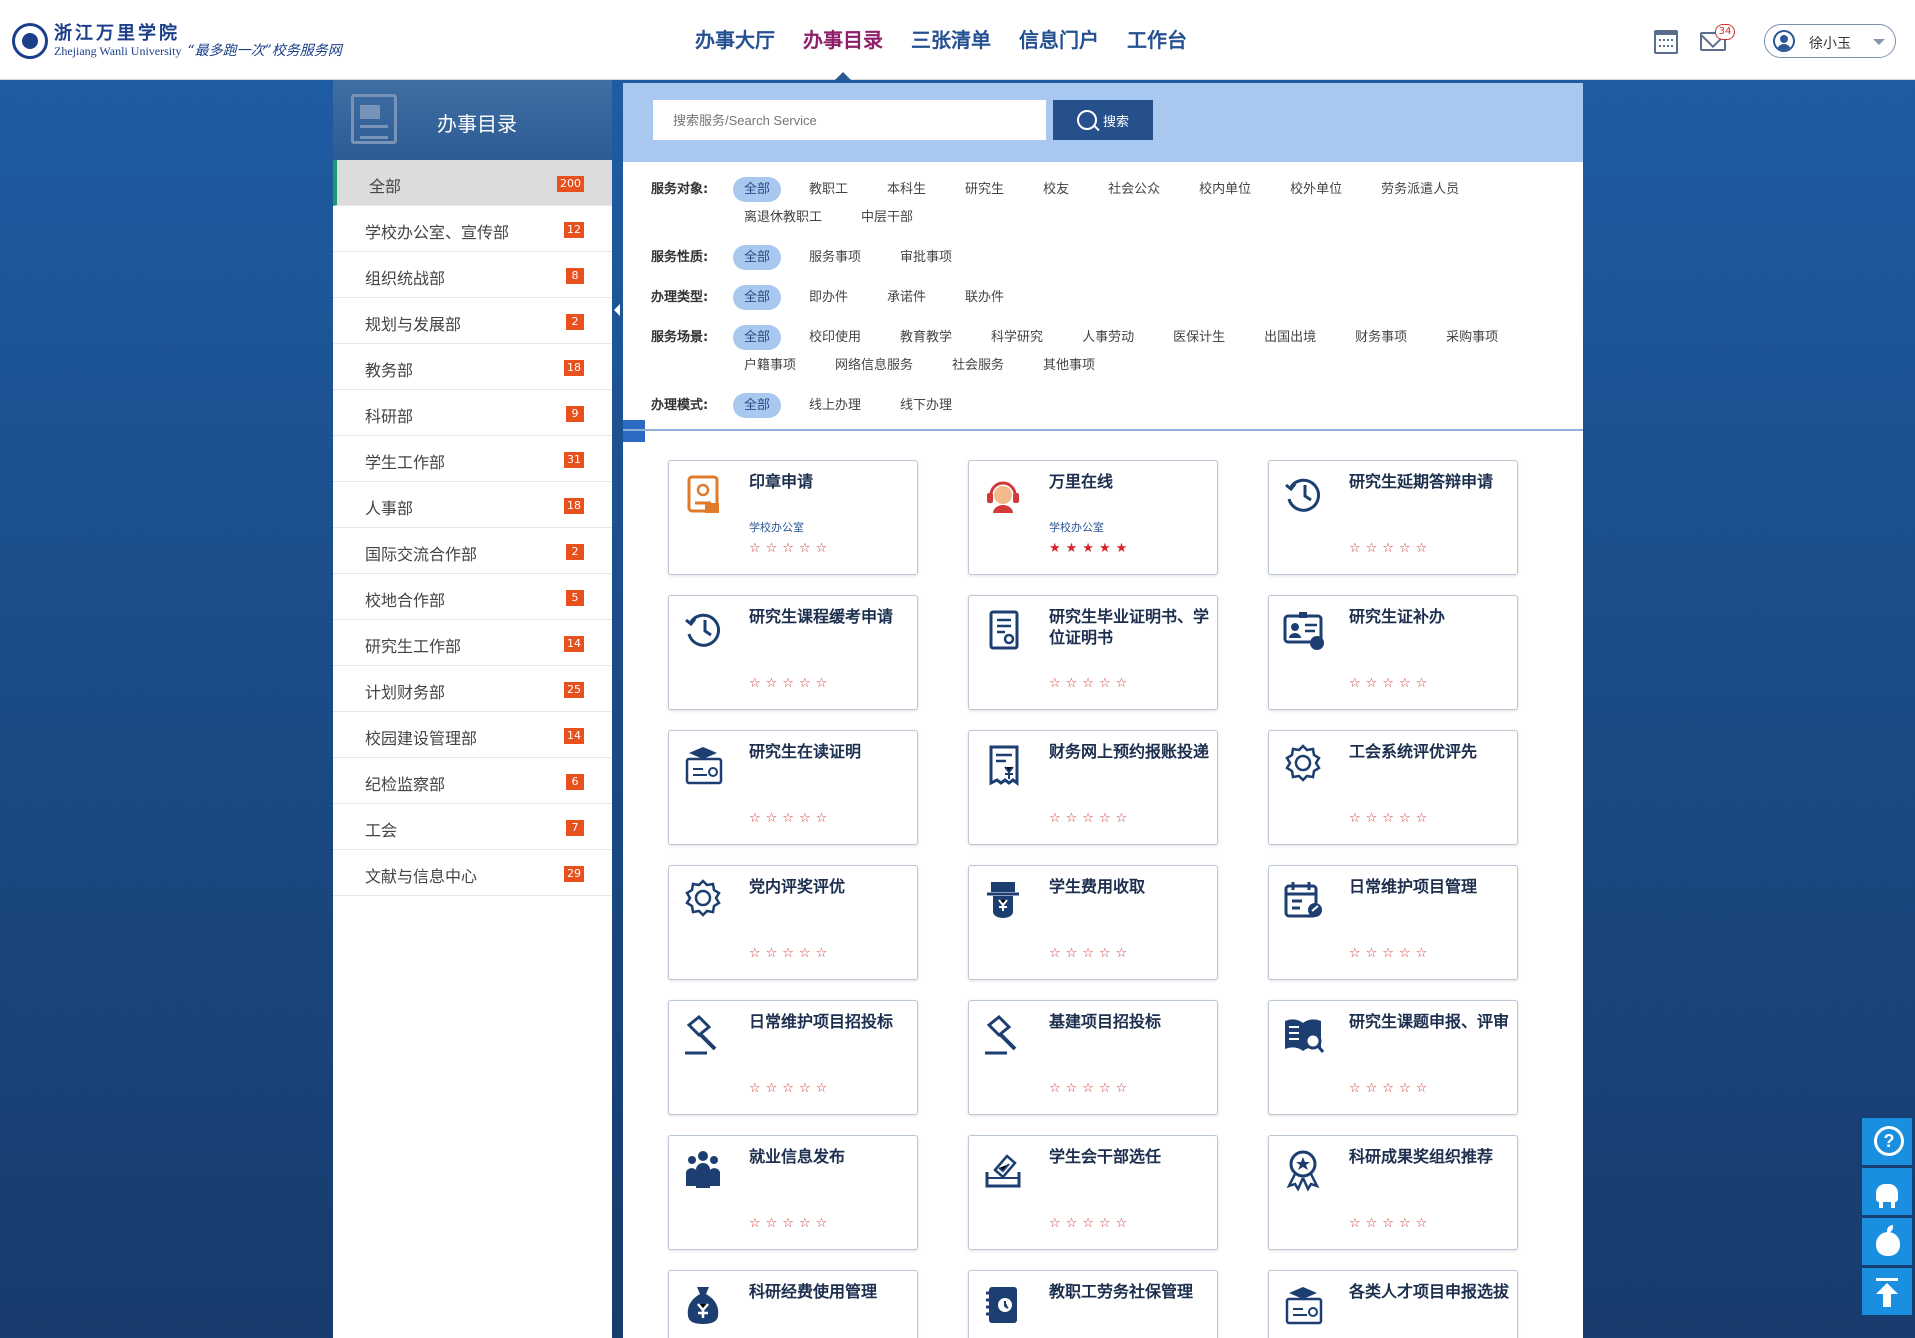  I want to click on service-card: 各类人才项目申报选拔☆☆☆☆☆, so click(1393, 1304).